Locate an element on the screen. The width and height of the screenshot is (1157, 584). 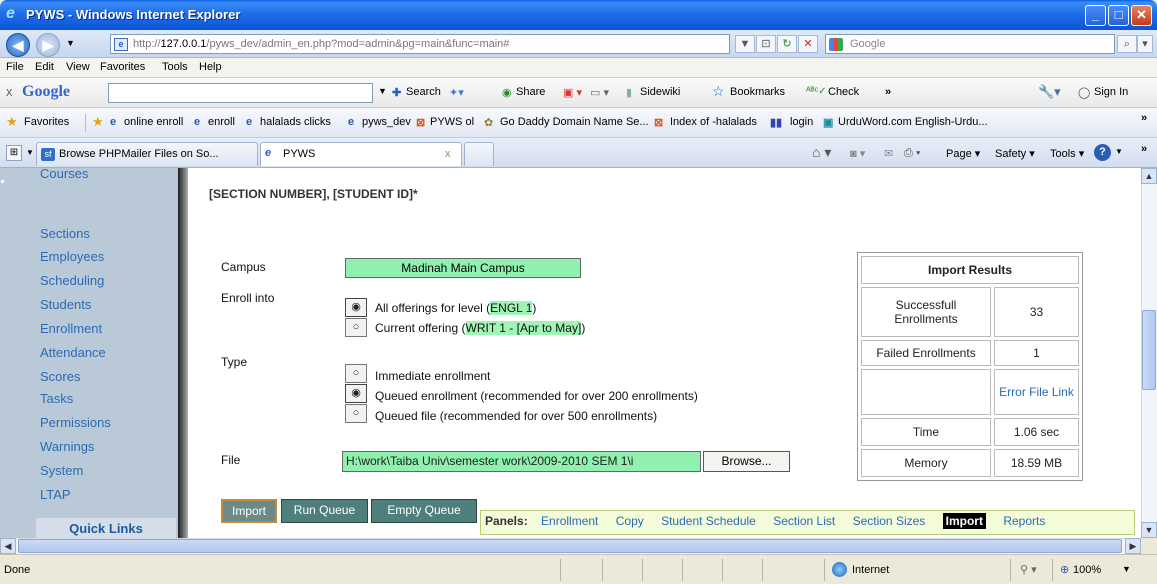
minimize-button: _ is located at coordinates (1095, 15).